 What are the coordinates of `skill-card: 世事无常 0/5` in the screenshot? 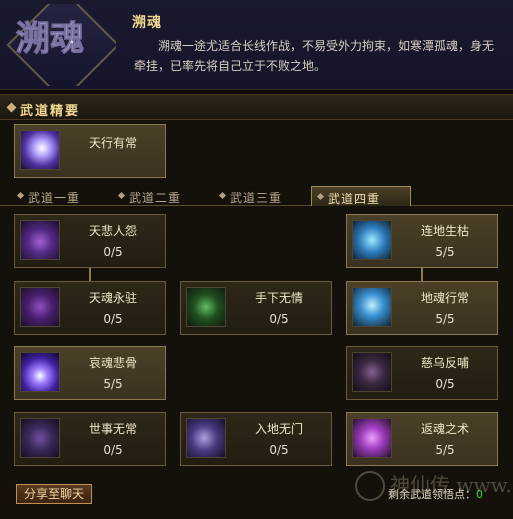 It's located at (90, 439).